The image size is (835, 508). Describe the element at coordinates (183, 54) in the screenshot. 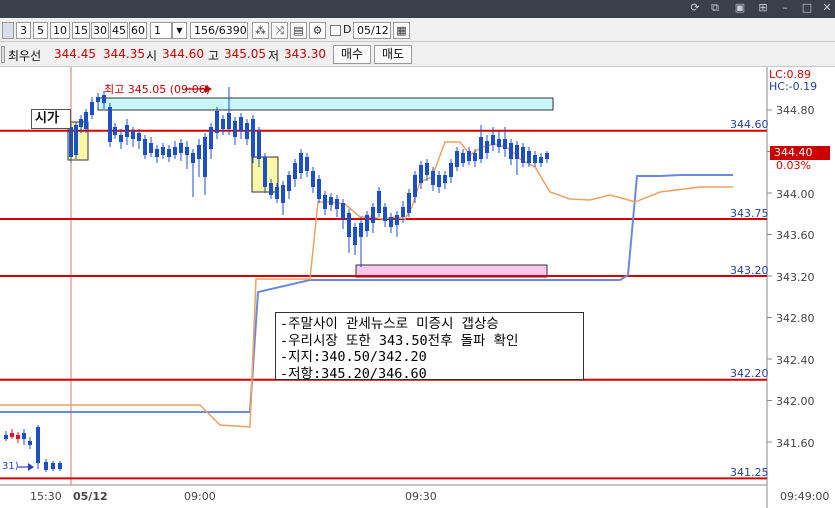

I see `open-price: 344.60` at that location.